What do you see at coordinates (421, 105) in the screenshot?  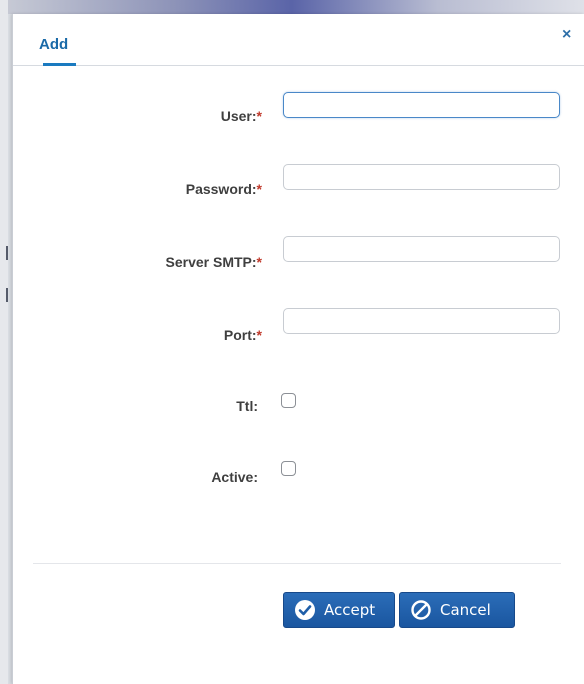 I see `user-field` at bounding box center [421, 105].